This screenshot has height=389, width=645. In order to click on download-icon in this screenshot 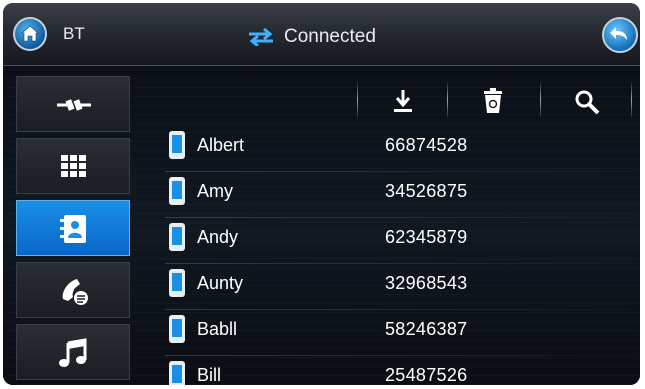, I will do `click(403, 101)`.